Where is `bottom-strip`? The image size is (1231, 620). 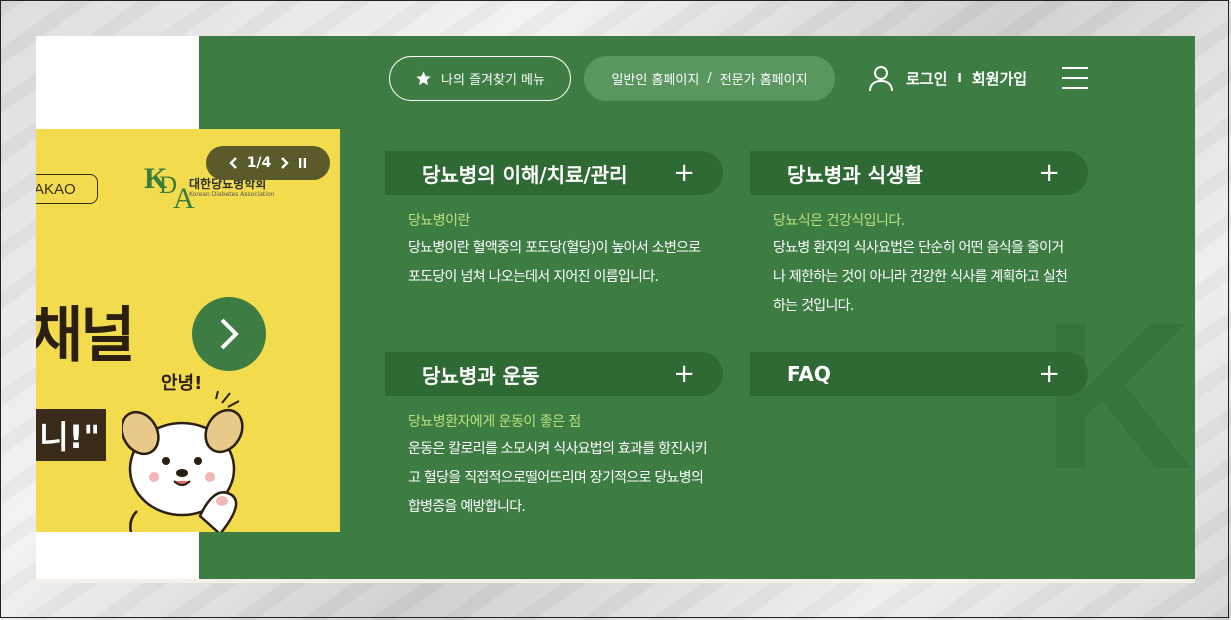
bottom-strip is located at coordinates (615, 581).